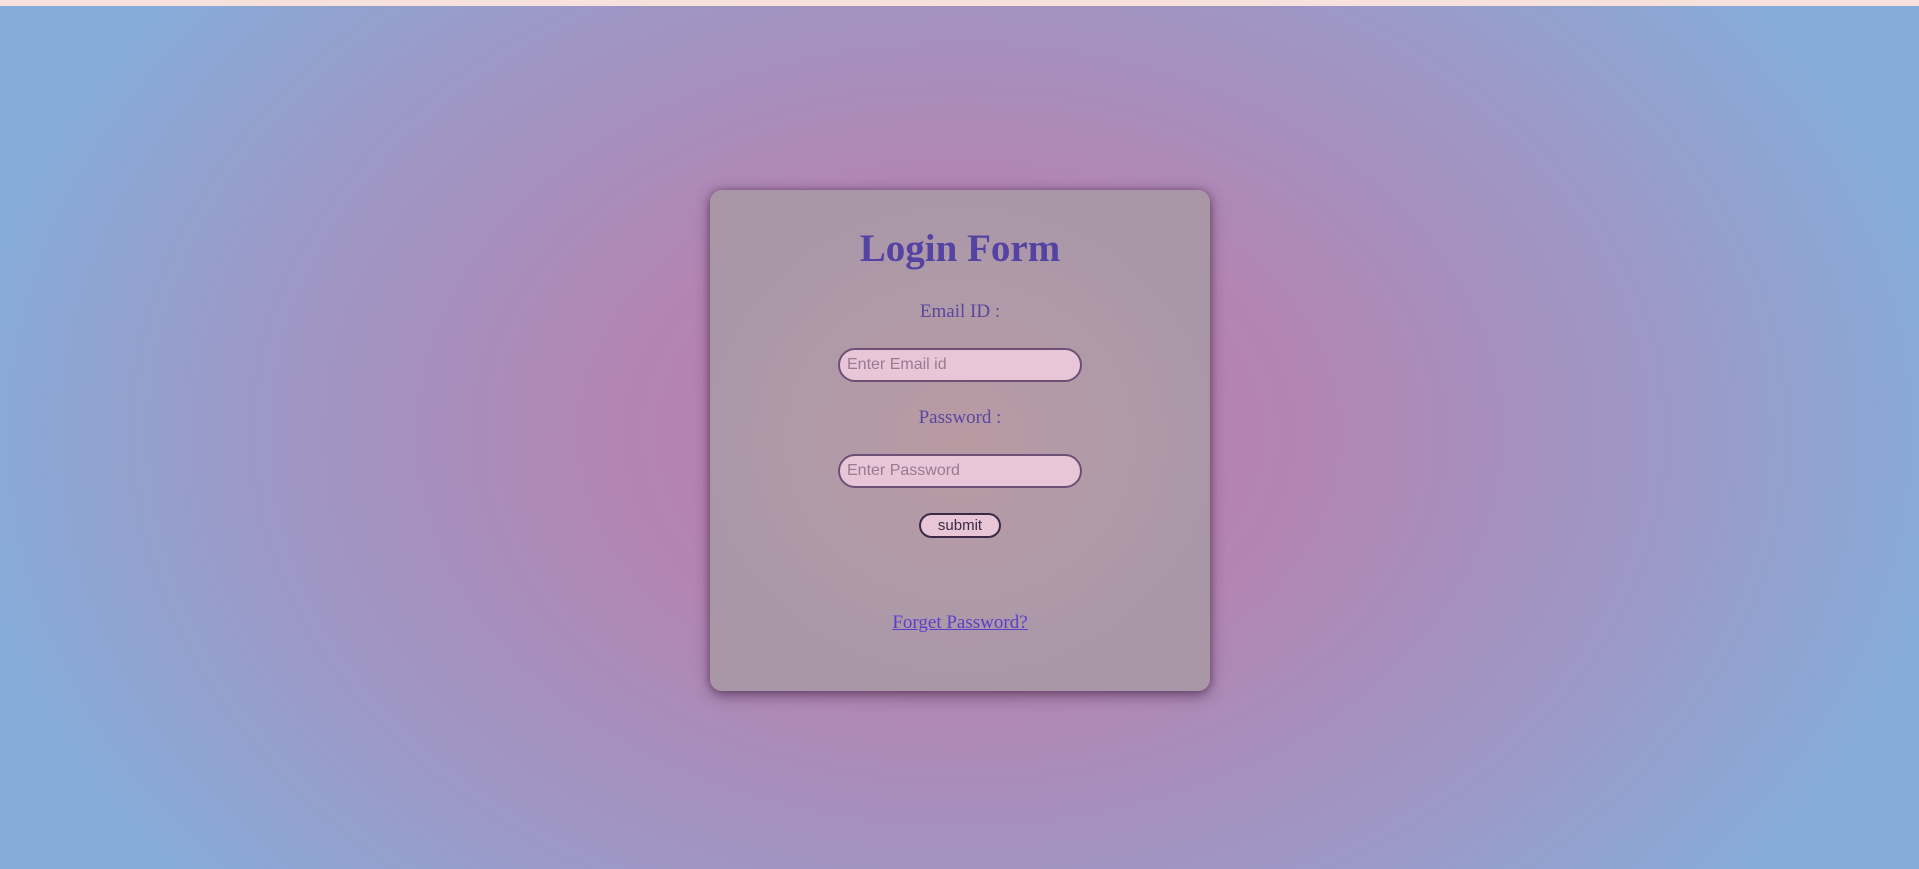 Image resolution: width=1919 pixels, height=869 pixels. I want to click on submit-button: submit, so click(960, 525).